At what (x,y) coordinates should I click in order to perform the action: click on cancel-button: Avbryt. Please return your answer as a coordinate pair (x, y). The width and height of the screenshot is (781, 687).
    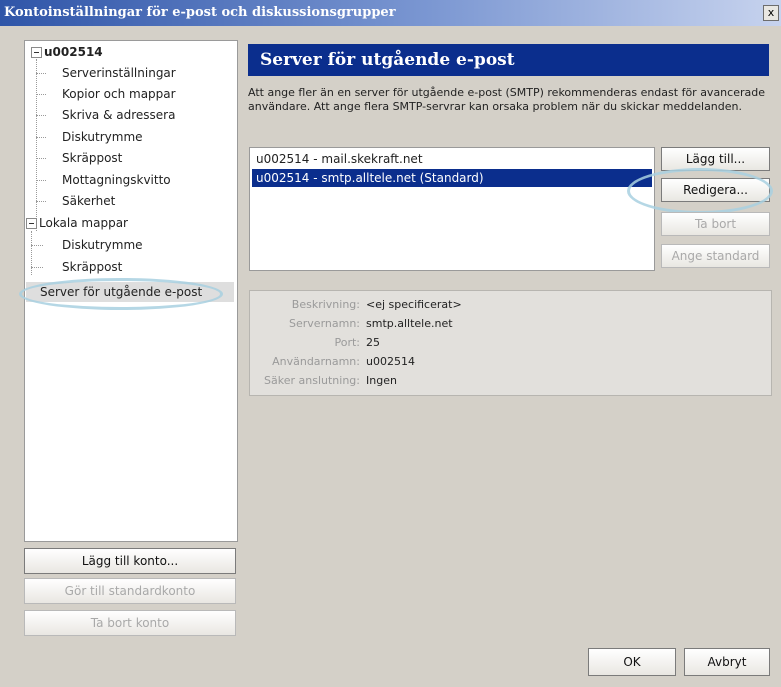
    Looking at the image, I should click on (727, 662).